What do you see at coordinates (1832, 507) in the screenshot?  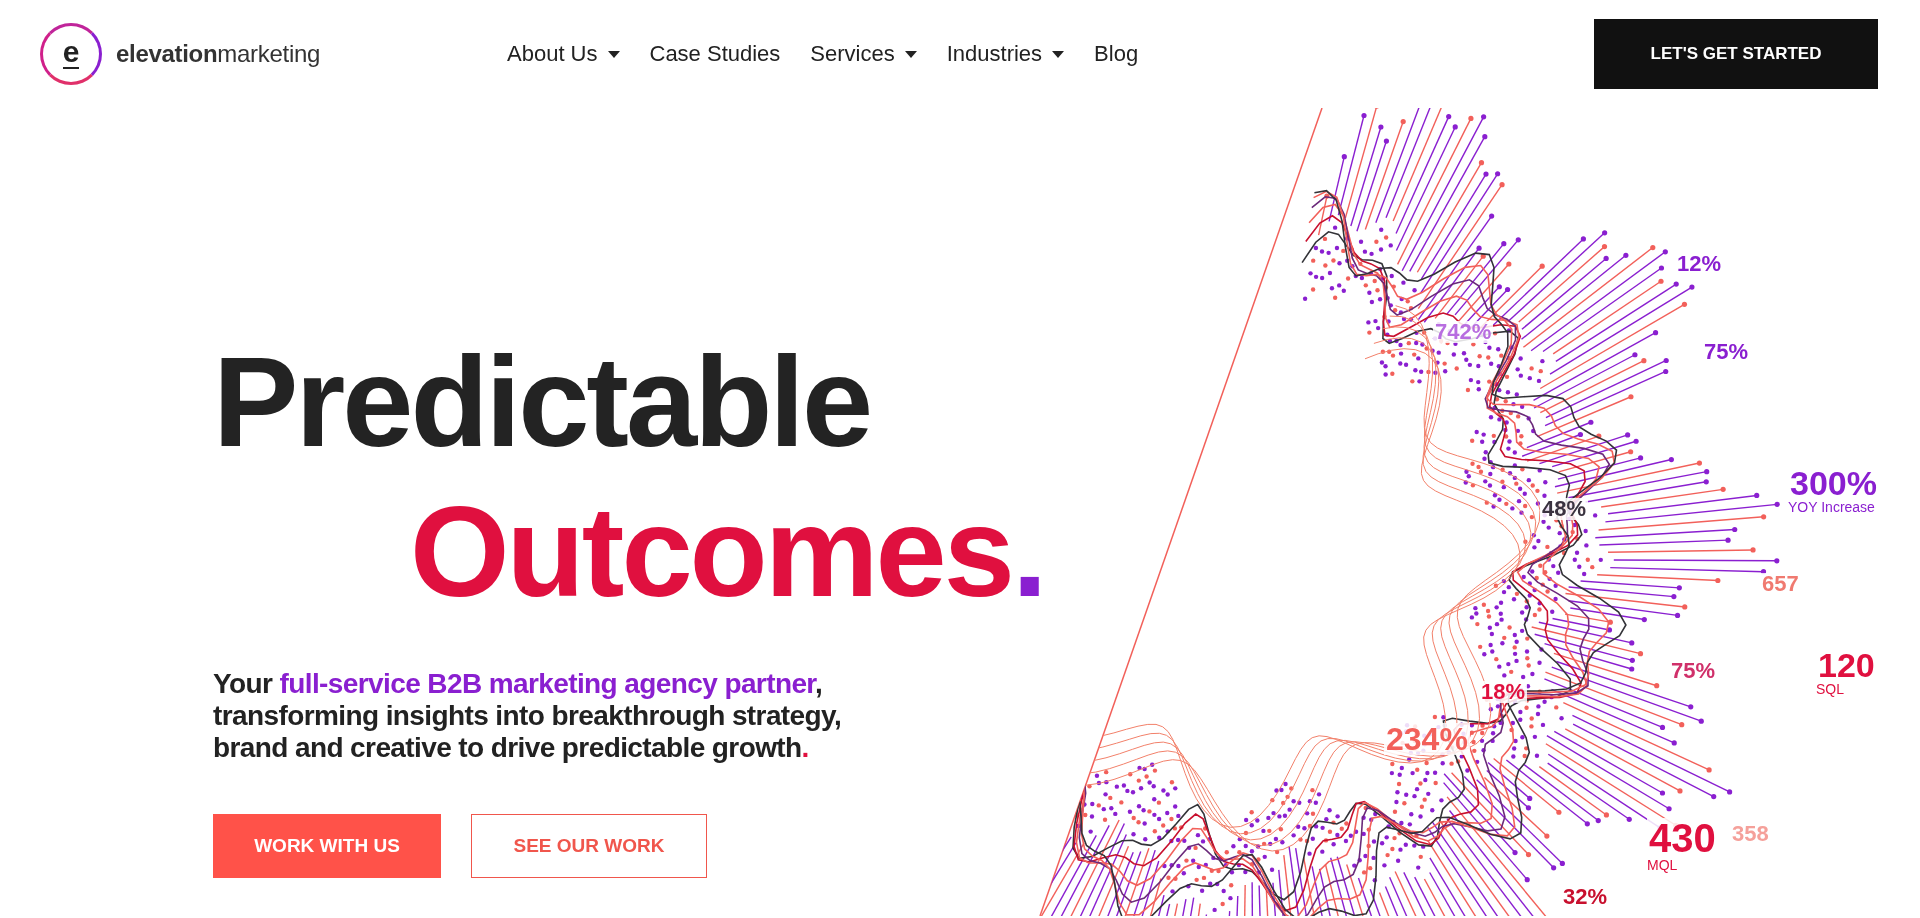 I see `stat-caption: YOY Increase` at bounding box center [1832, 507].